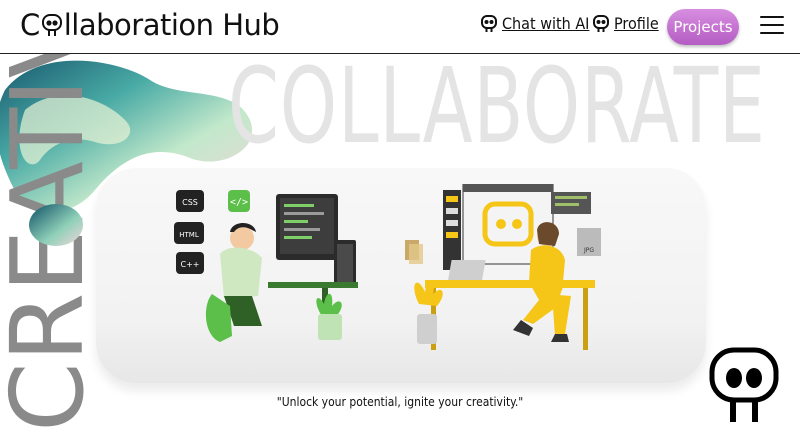  I want to click on brand-mascot-icon, so click(51, 25).